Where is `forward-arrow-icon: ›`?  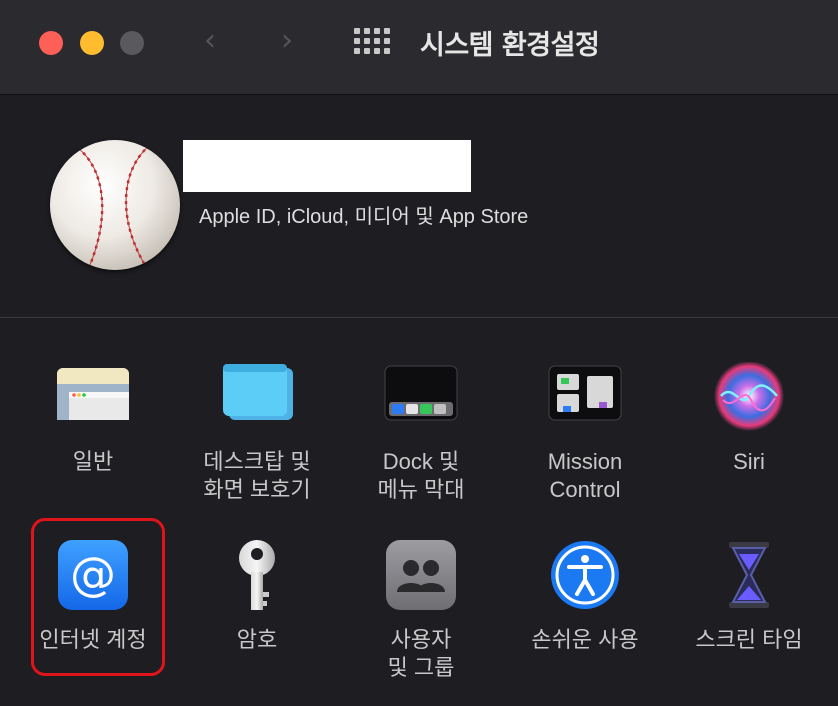 forward-arrow-icon: › is located at coordinates (287, 41).